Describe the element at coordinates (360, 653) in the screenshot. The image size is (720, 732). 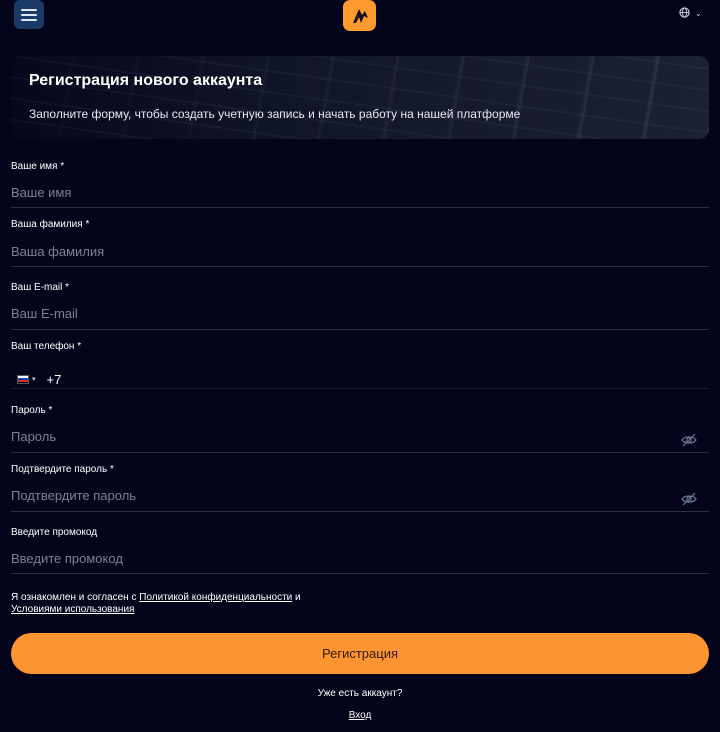
I see `register-button: Регистрация` at that location.